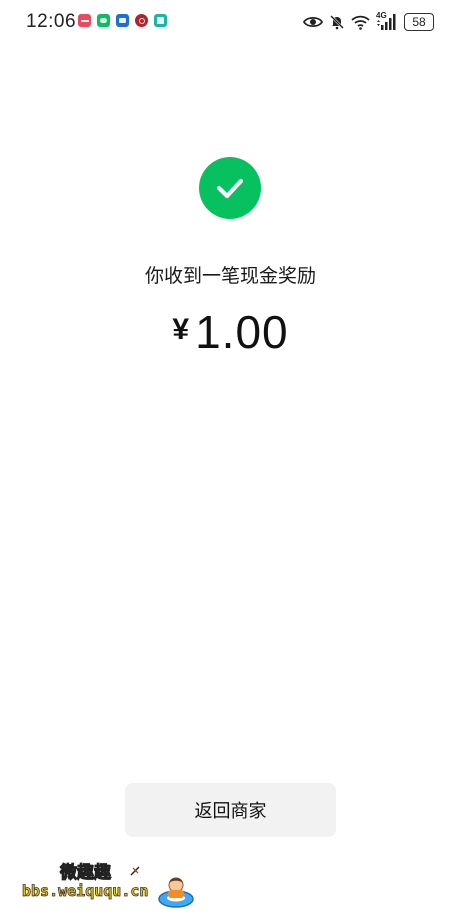 This screenshot has height=920, width=461. What do you see at coordinates (360, 22) in the screenshot?
I see `wifi-icon` at bounding box center [360, 22].